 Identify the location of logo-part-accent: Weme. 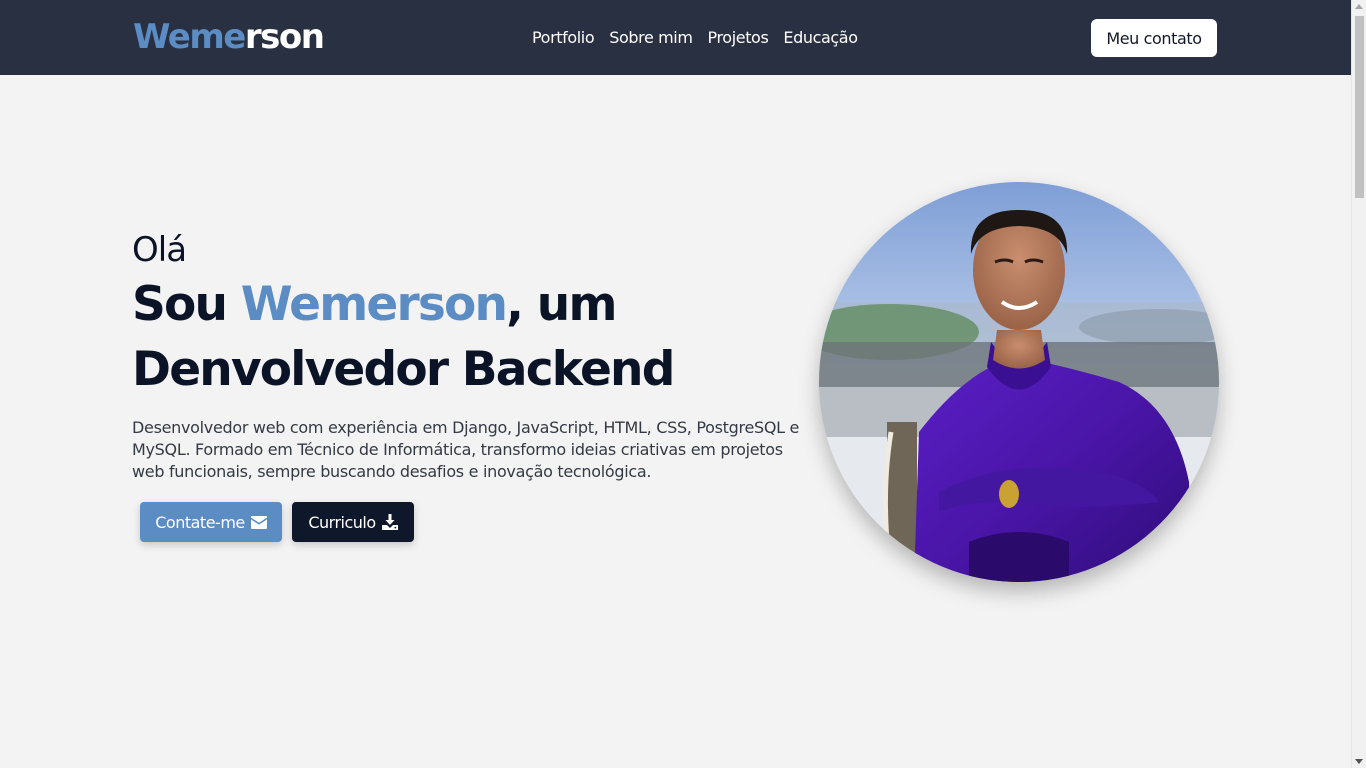
(189, 37).